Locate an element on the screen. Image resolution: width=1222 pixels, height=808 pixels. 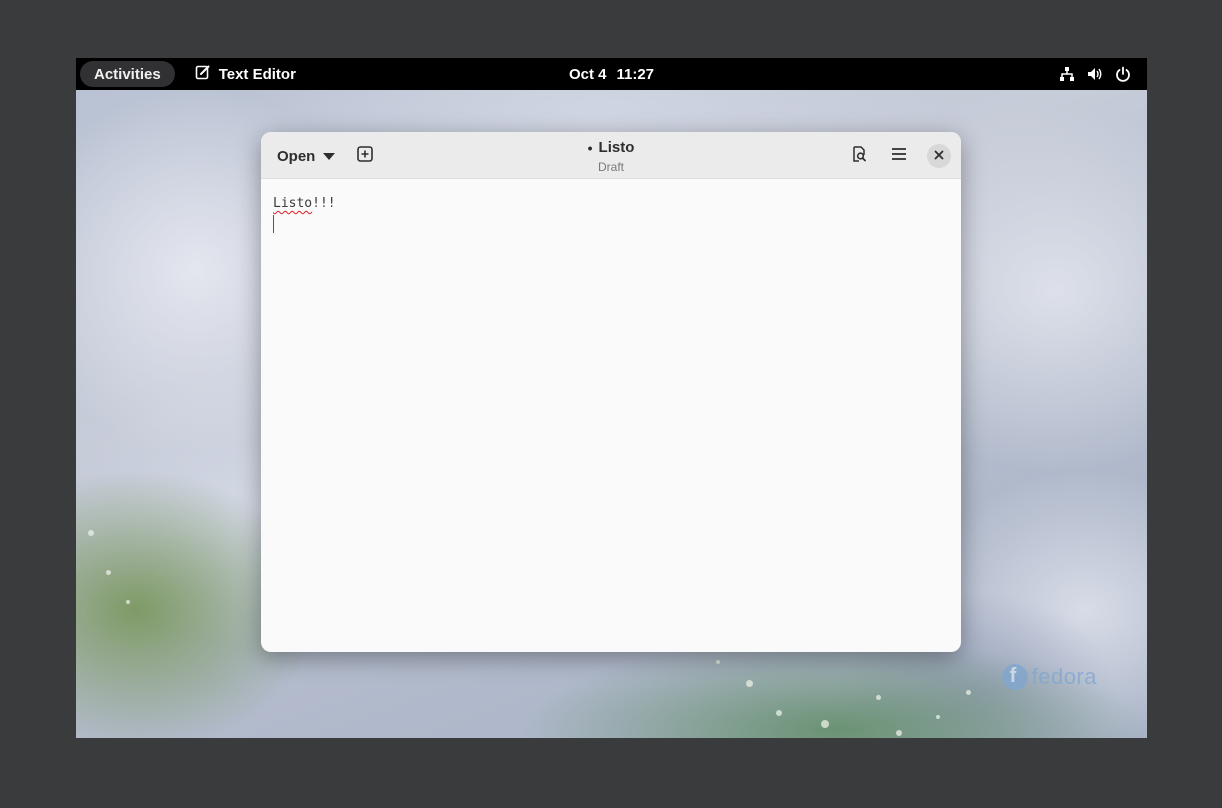
header-bar-actions is located at coordinates (897, 156).